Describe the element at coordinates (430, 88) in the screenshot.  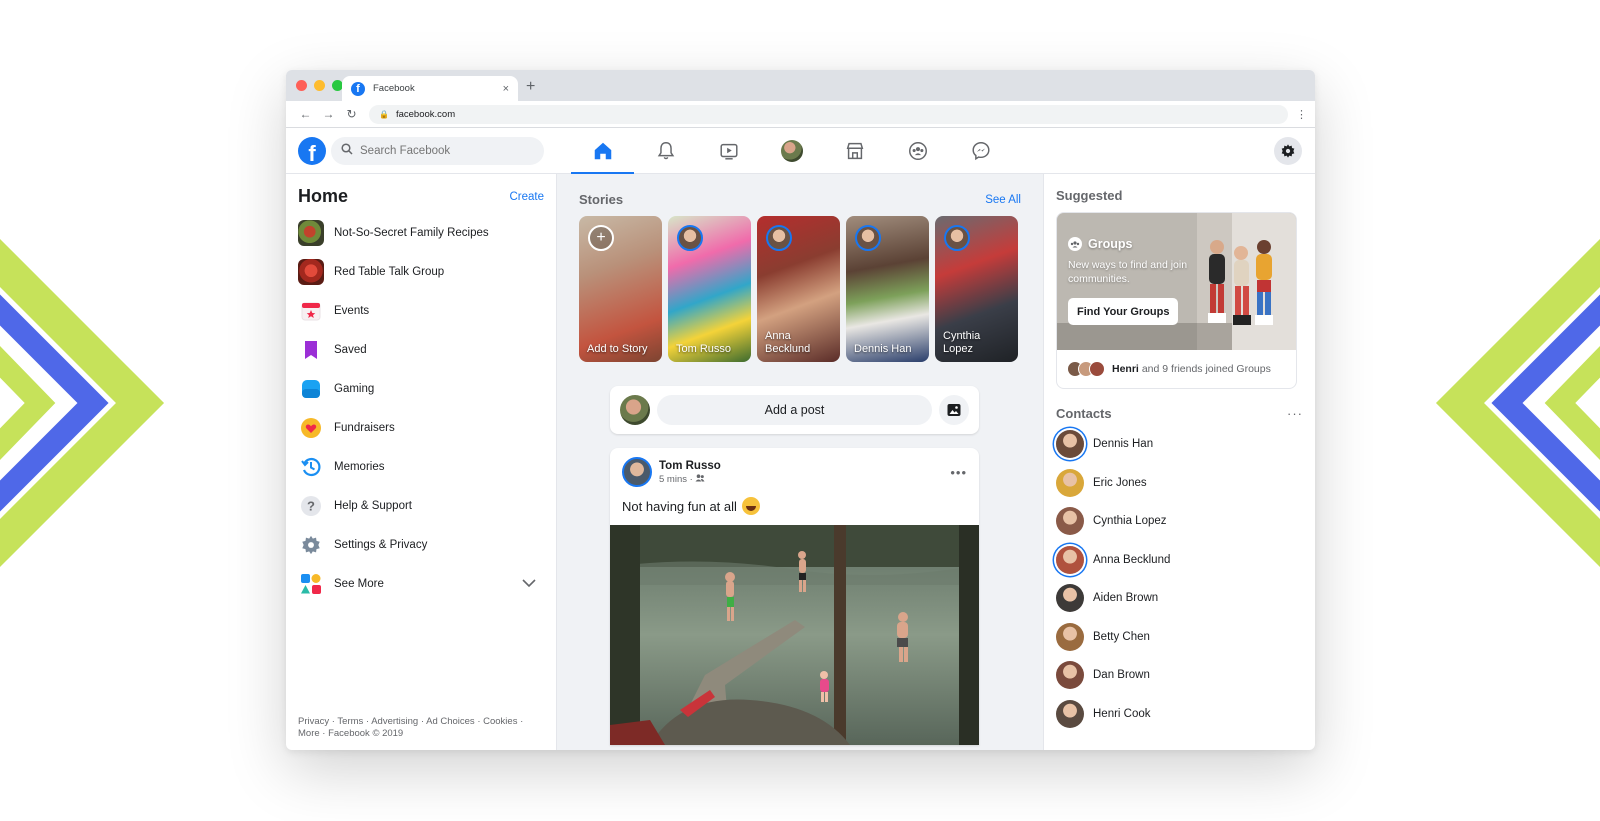
I see `browser-tab: f Facebook ×` at that location.